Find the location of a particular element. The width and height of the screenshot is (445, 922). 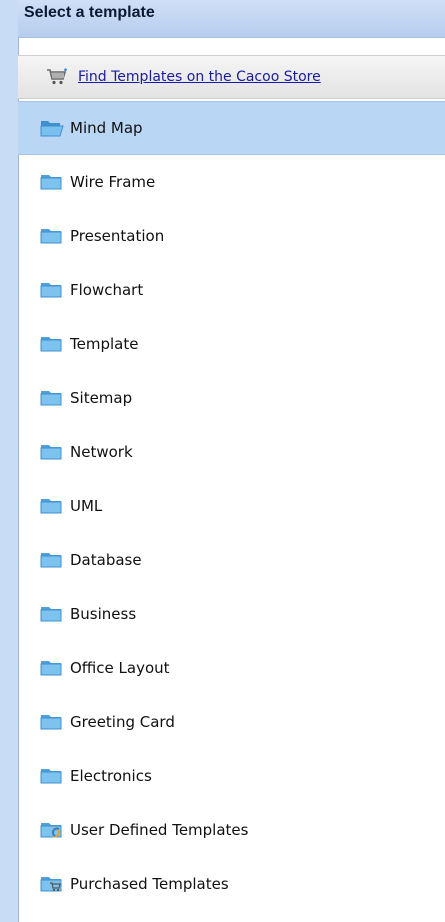

template-item-electronics: Electronics is located at coordinates (231, 776).